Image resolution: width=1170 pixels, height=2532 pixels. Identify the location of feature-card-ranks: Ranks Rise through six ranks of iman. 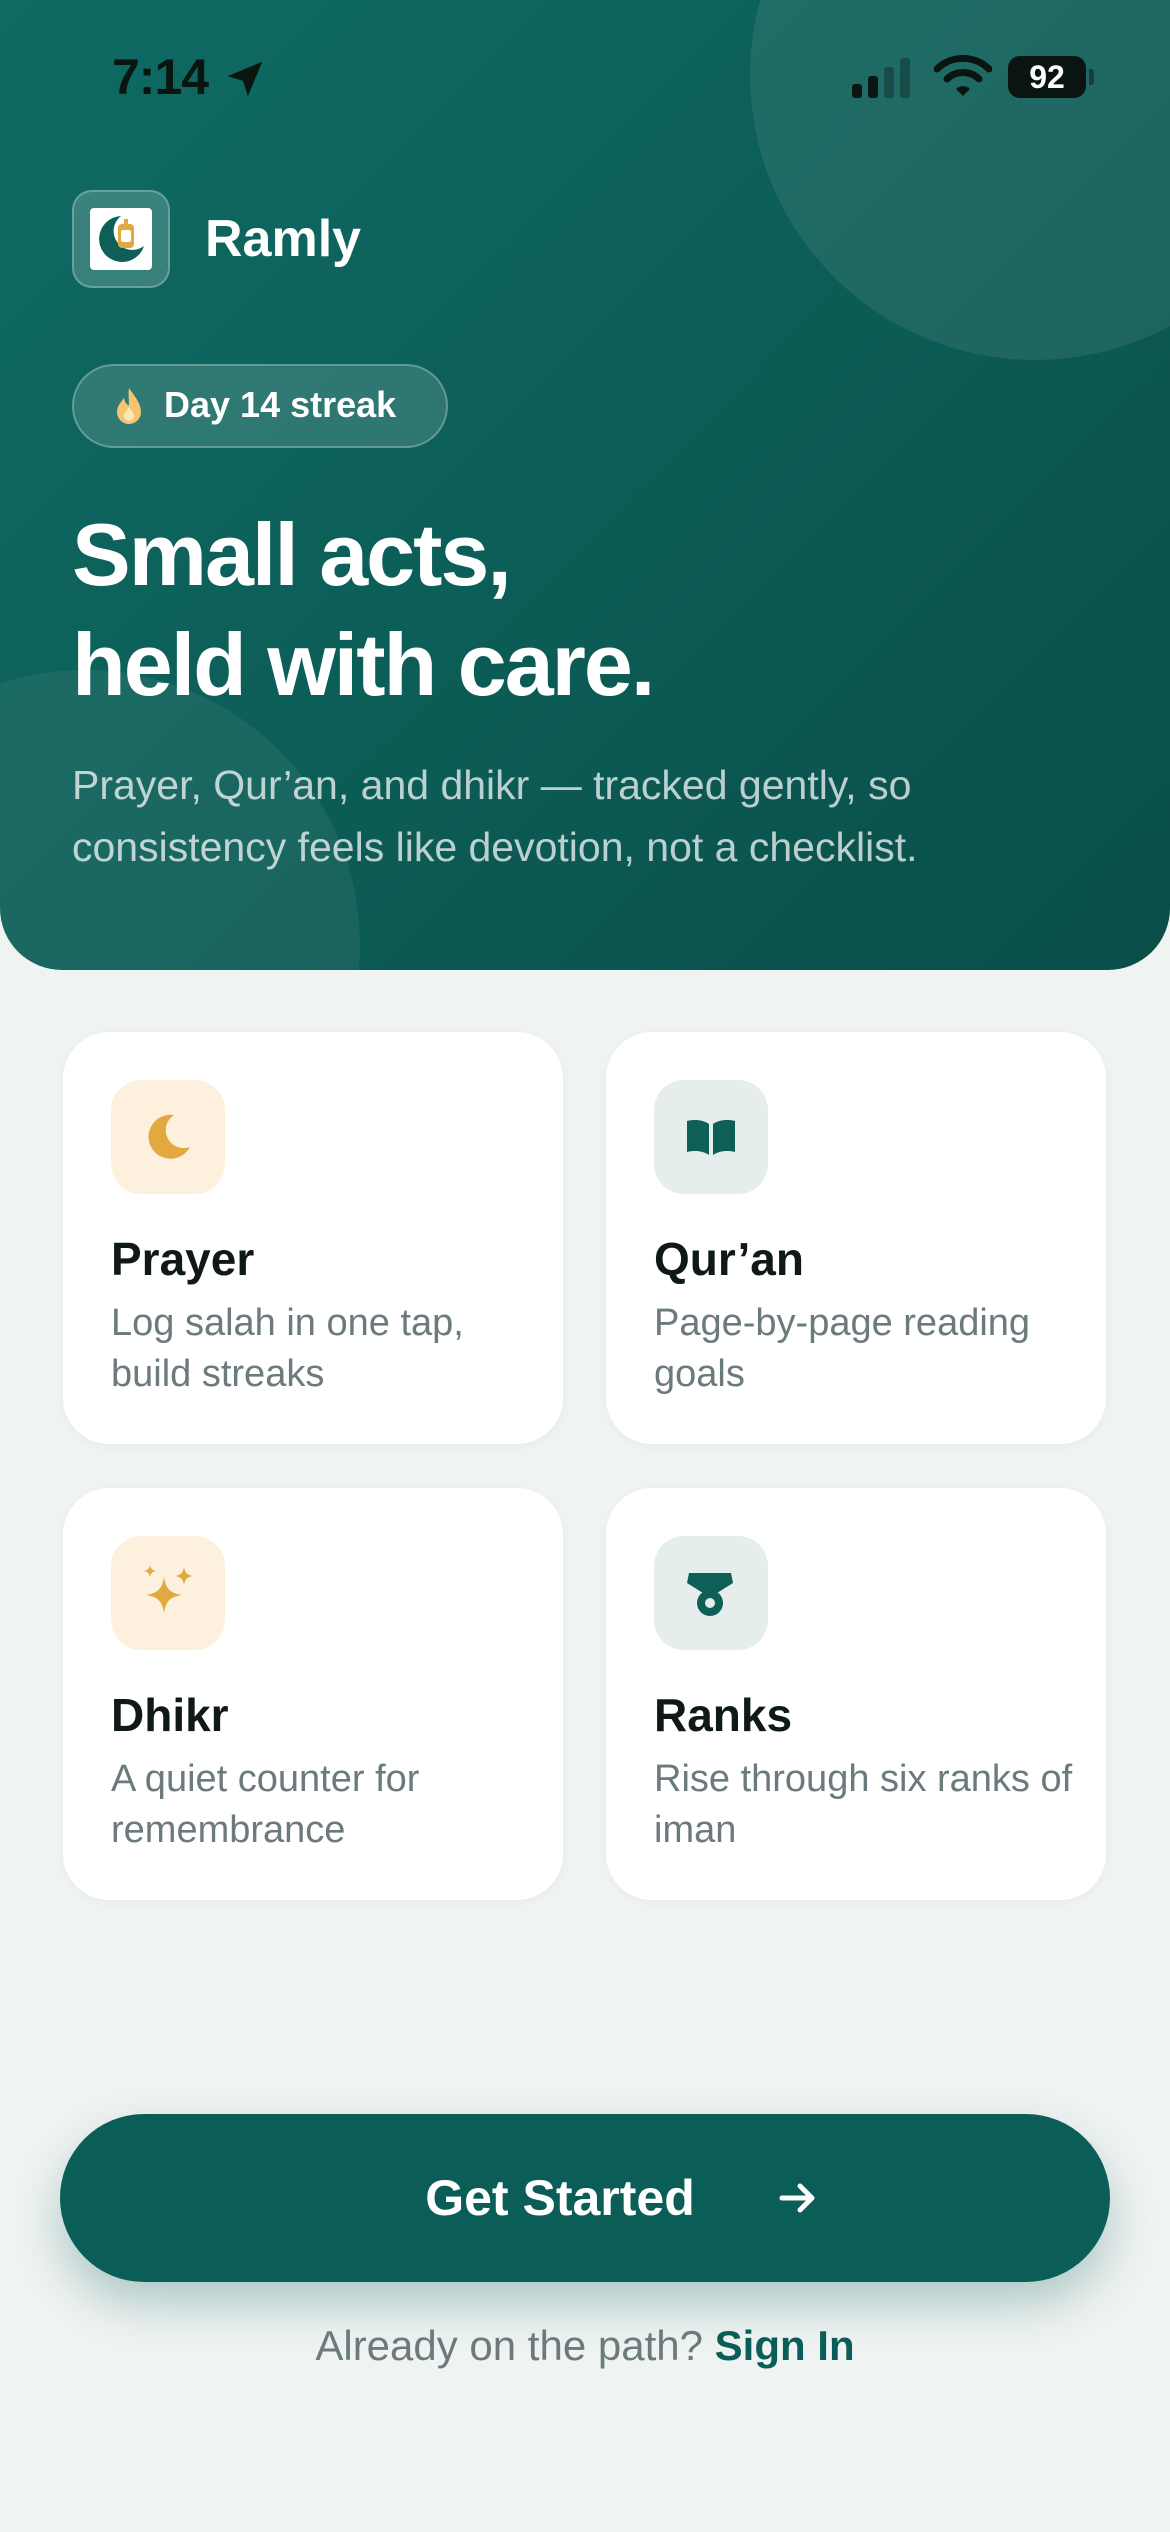
(856, 1694).